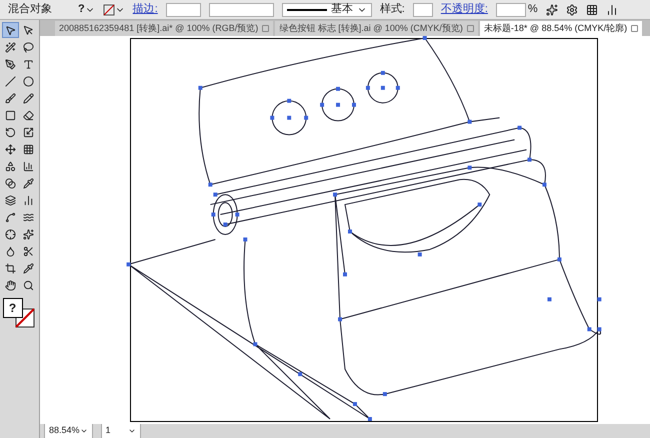 The height and width of the screenshot is (438, 650). I want to click on type-icon, so click(28, 64).